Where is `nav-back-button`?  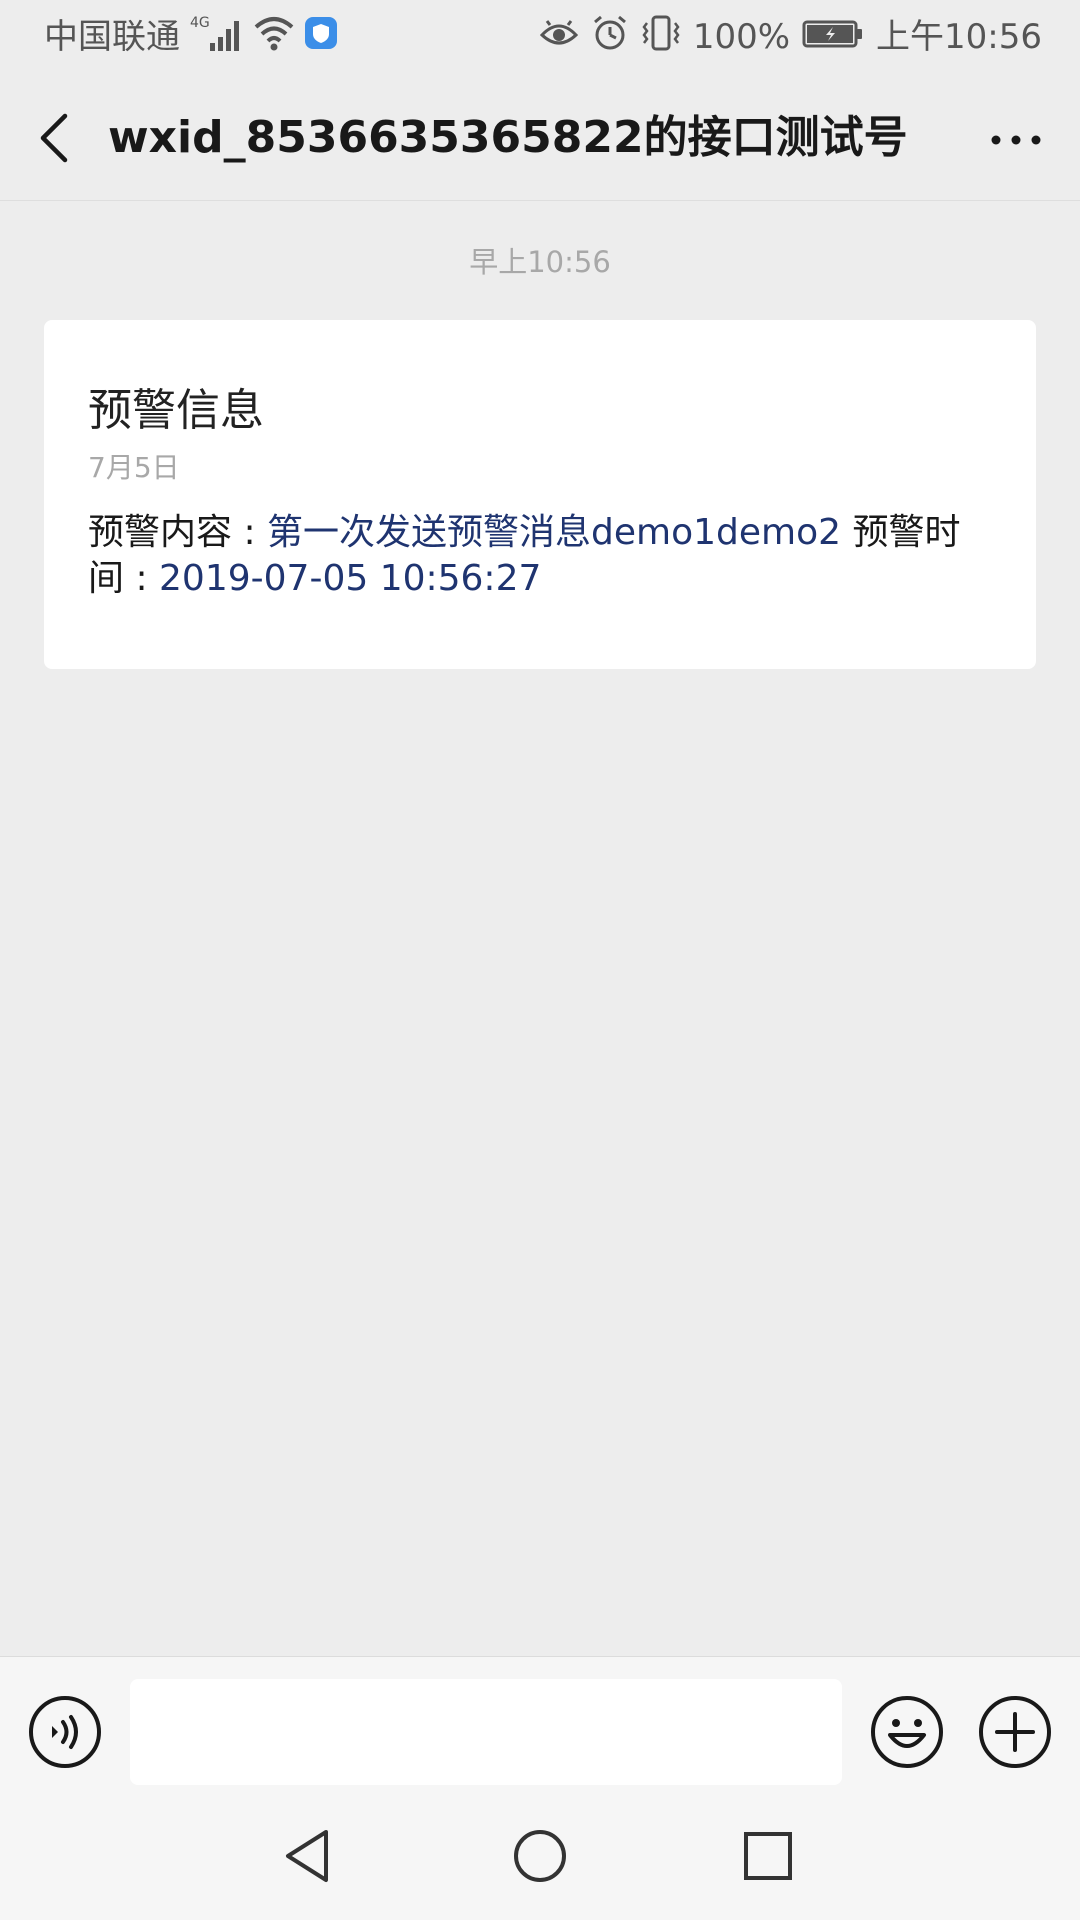 nav-back-button is located at coordinates (308, 1856).